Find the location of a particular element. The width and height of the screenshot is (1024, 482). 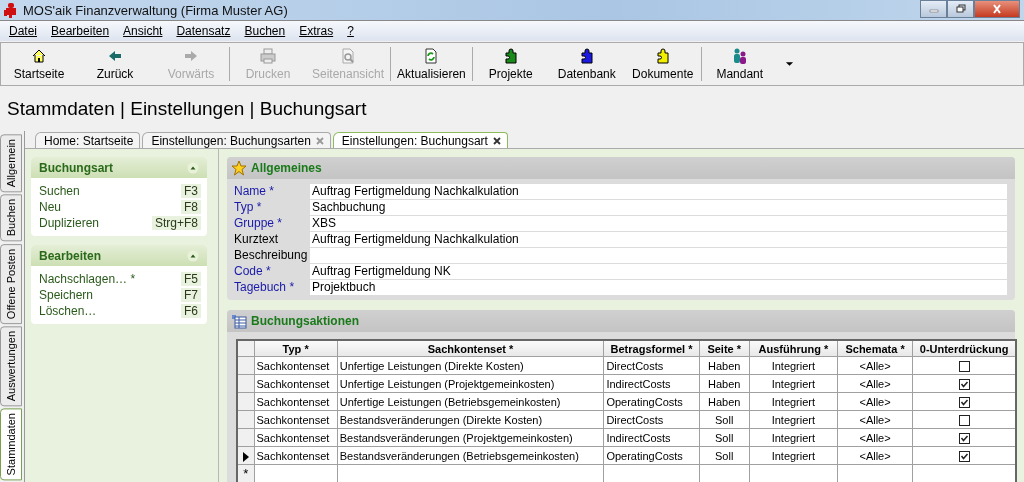

table-icon is located at coordinates (239, 321).